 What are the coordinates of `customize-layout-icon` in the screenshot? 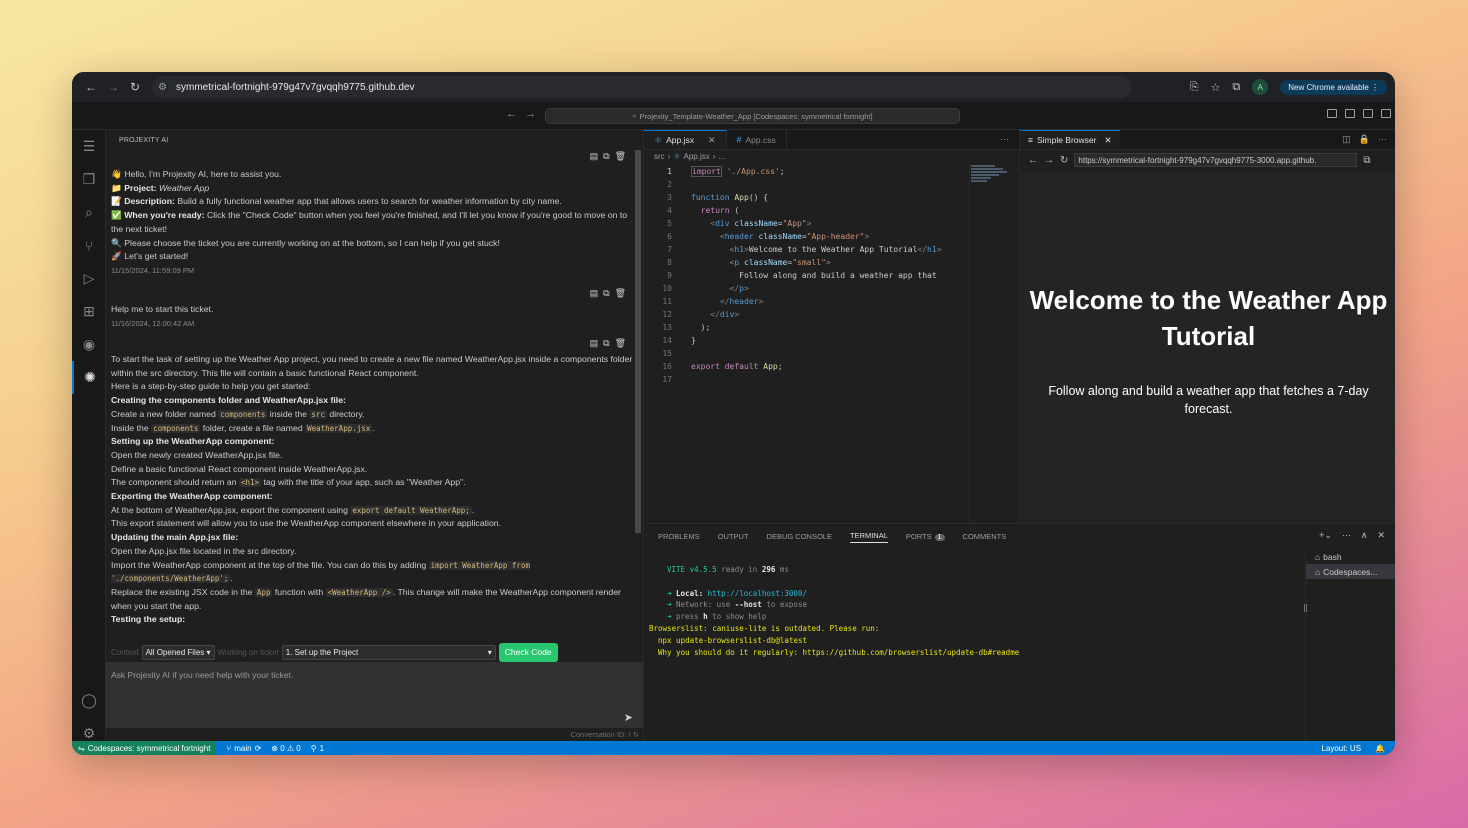 It's located at (1386, 113).